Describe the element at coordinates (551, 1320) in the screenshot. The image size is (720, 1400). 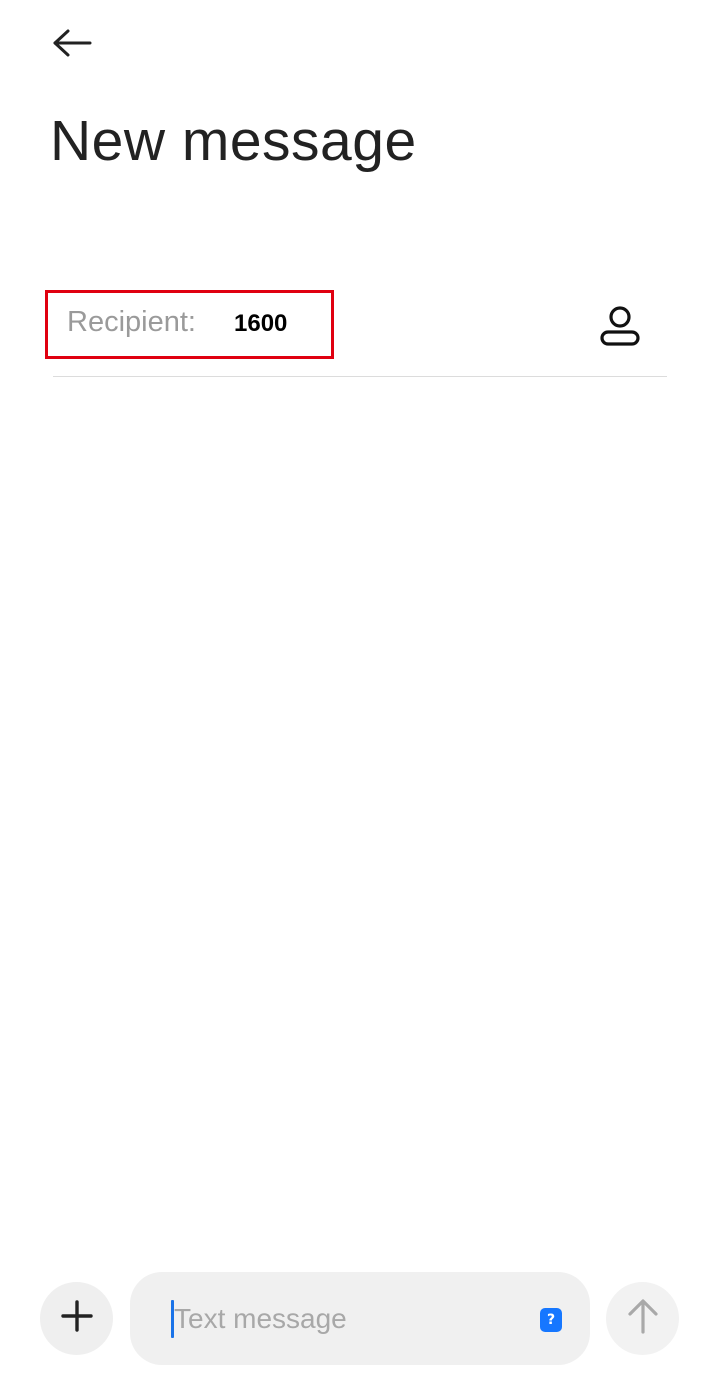
I see `sim-selector-icon: ?` at that location.